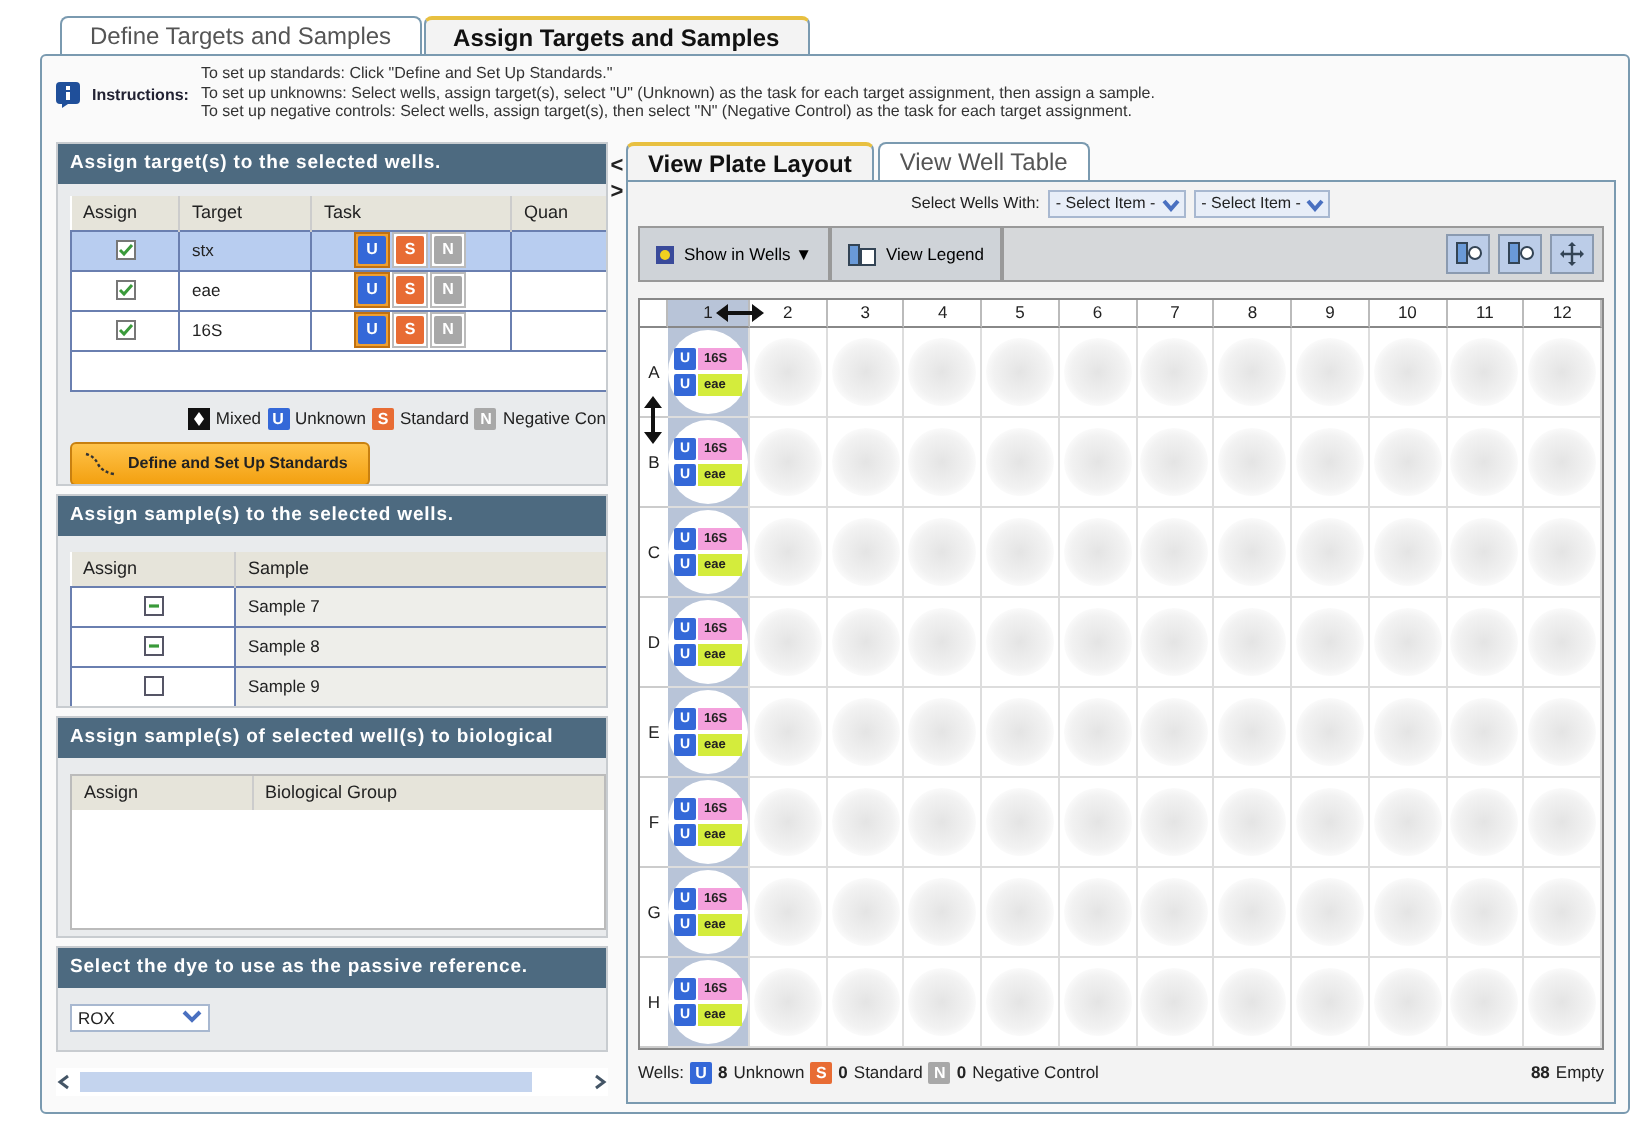 The height and width of the screenshot is (1124, 1644). I want to click on column-label: 9, so click(1330, 312).